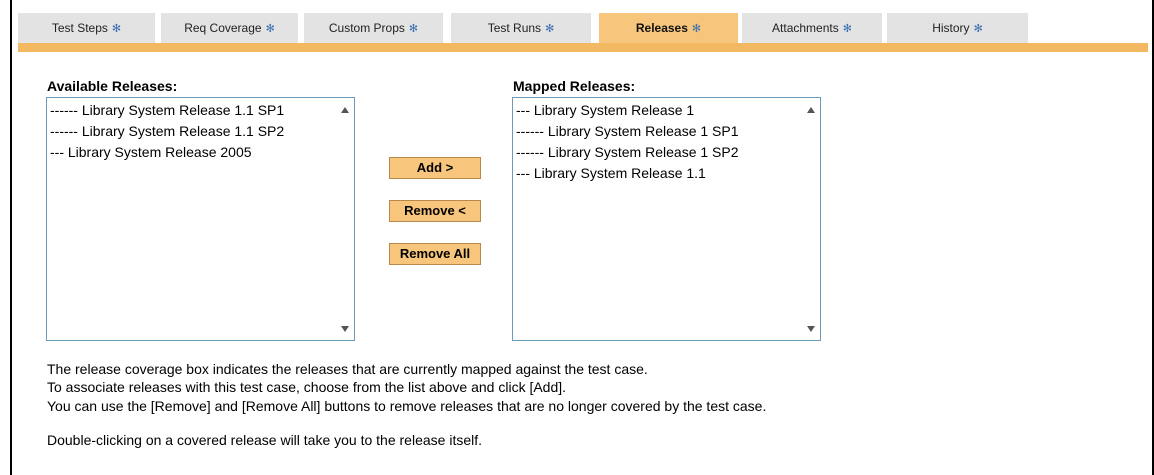 This screenshot has height=475, width=1154. I want to click on tab-attachments: Attachments ✻, so click(812, 28).